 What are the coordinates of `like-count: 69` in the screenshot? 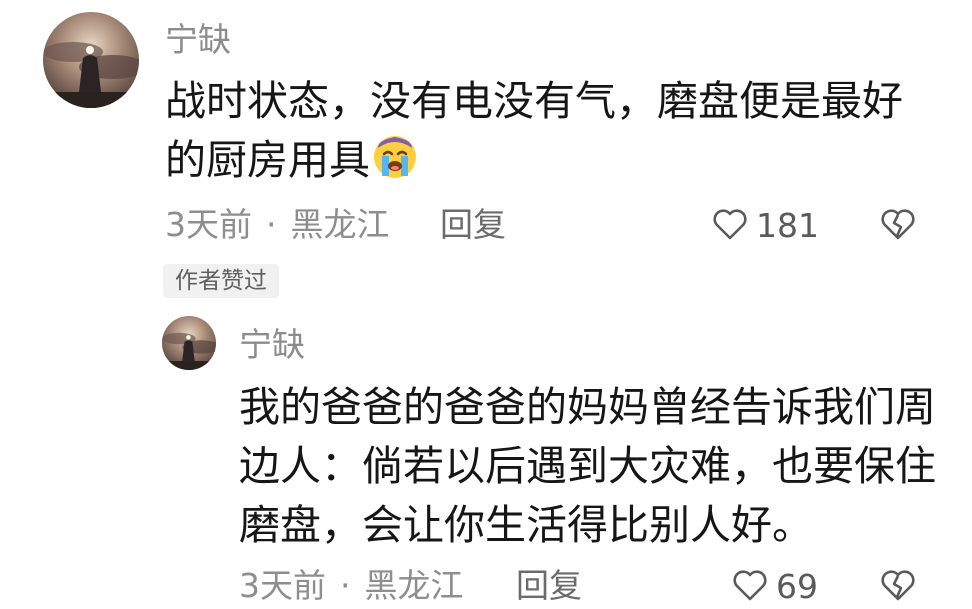 It's located at (797, 586).